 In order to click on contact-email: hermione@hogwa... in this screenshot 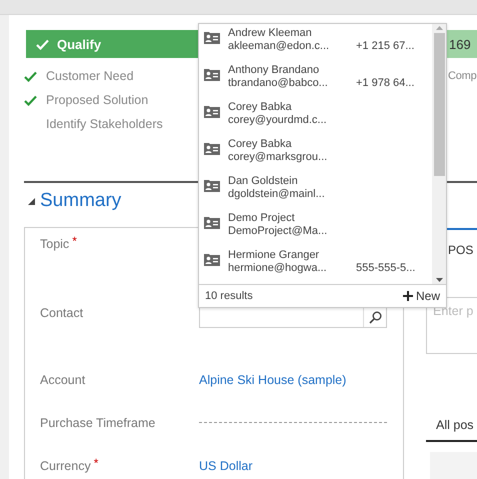, I will do `click(278, 268)`.